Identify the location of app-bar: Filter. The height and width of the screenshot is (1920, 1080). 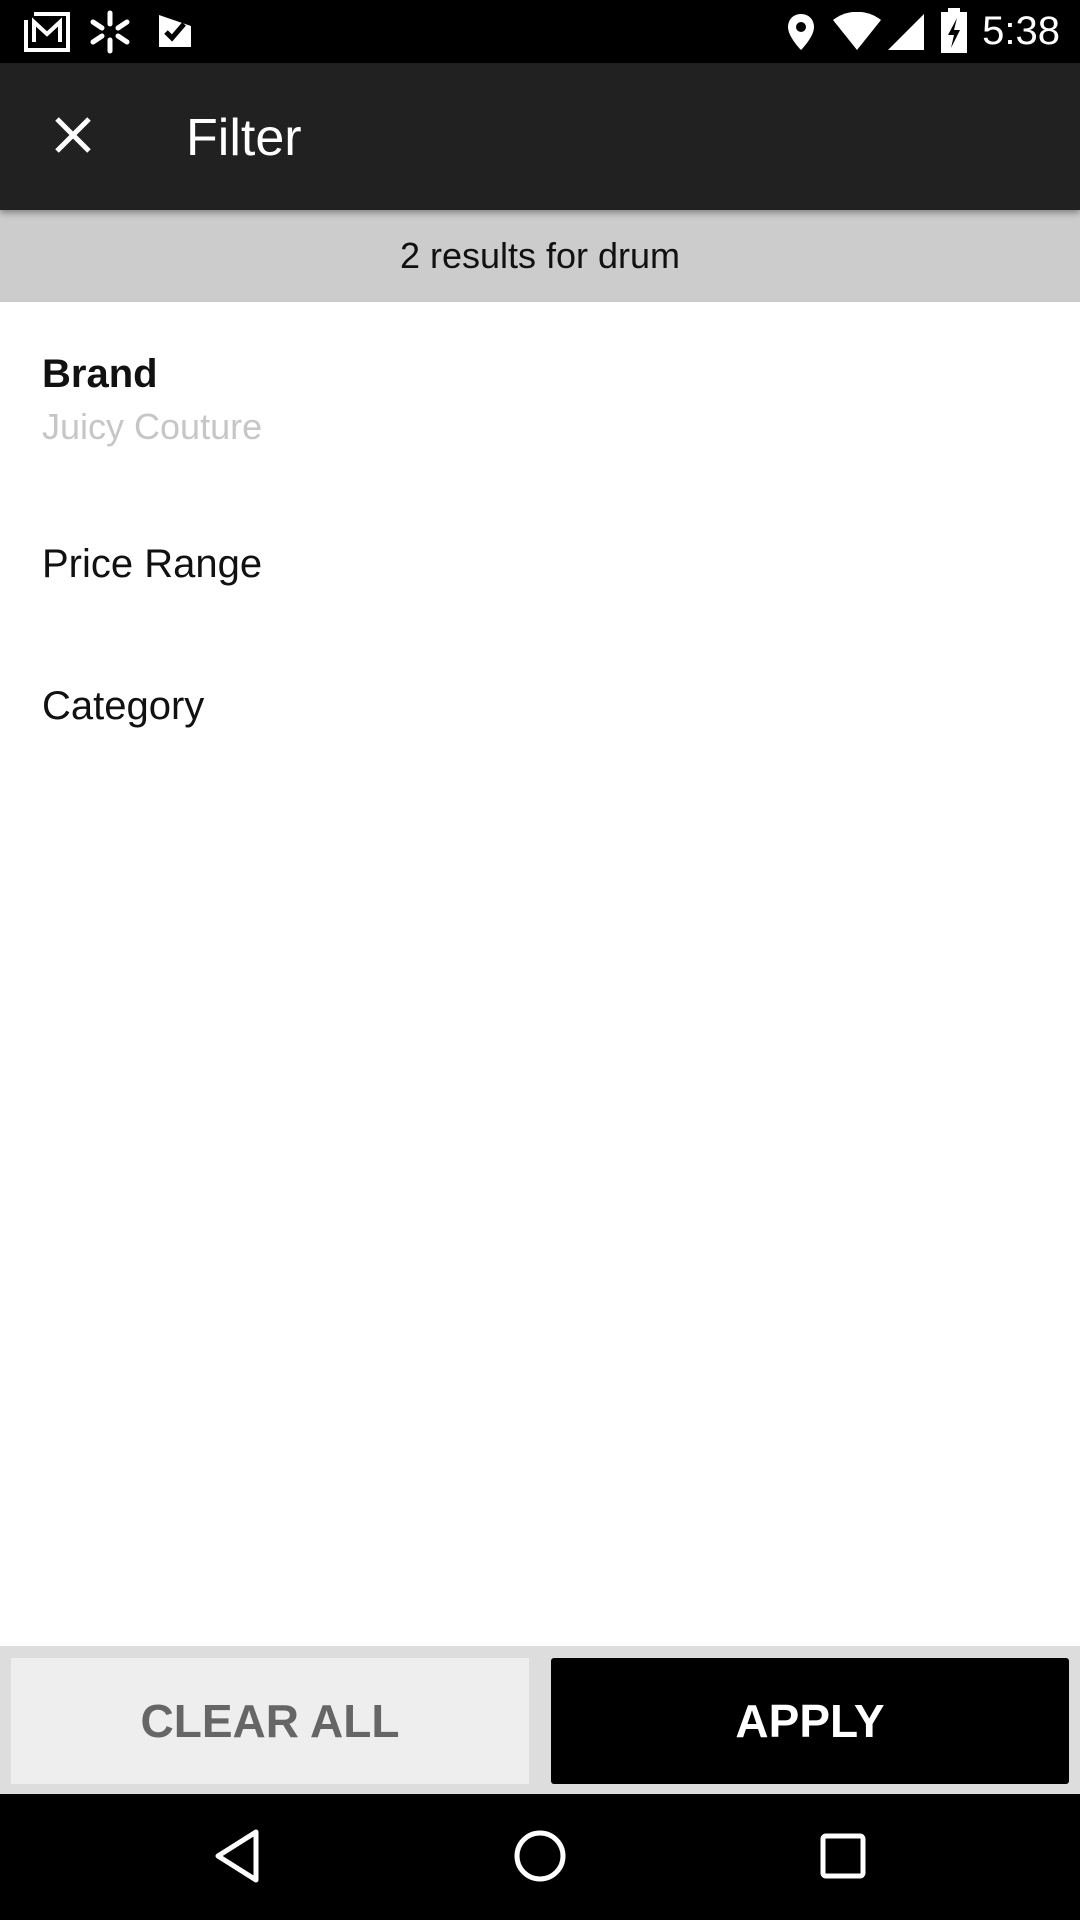
(540, 136).